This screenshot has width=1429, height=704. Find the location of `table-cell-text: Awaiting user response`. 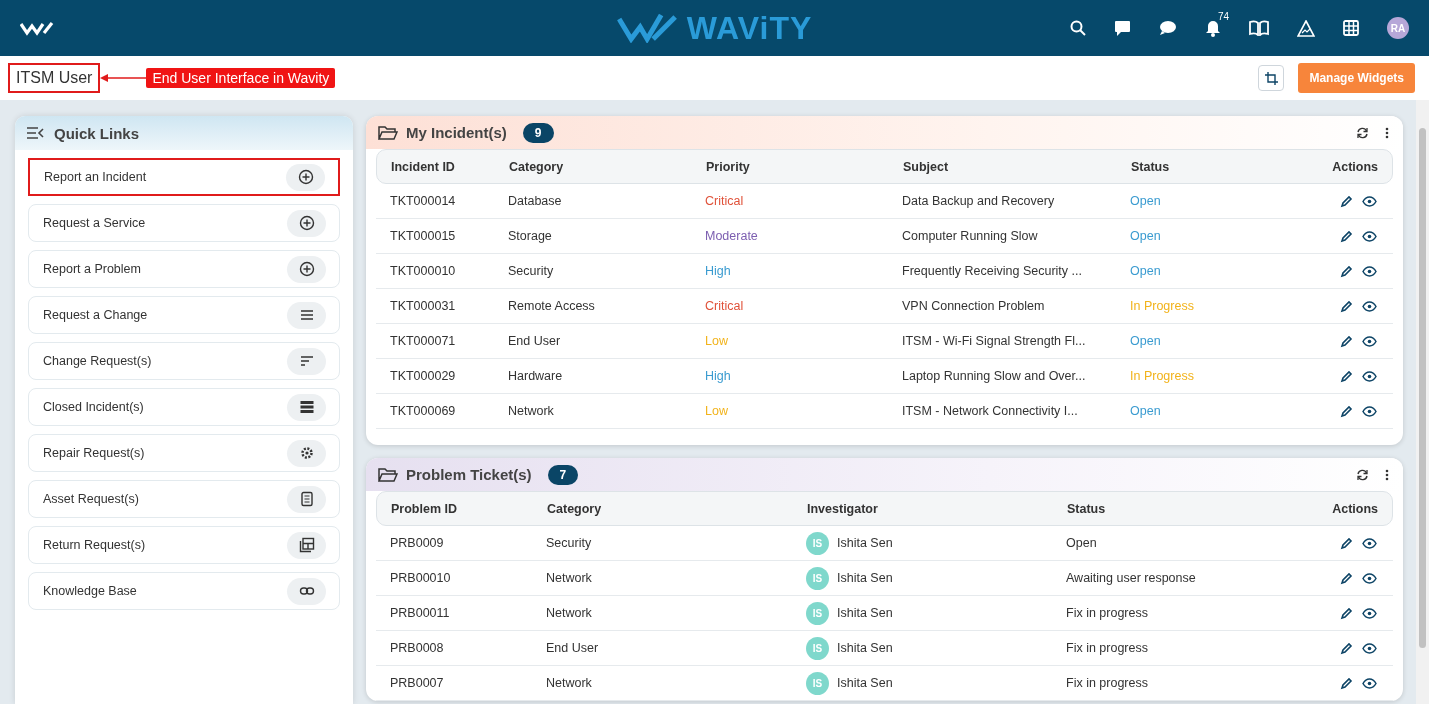

table-cell-text: Awaiting user response is located at coordinates (1131, 578).